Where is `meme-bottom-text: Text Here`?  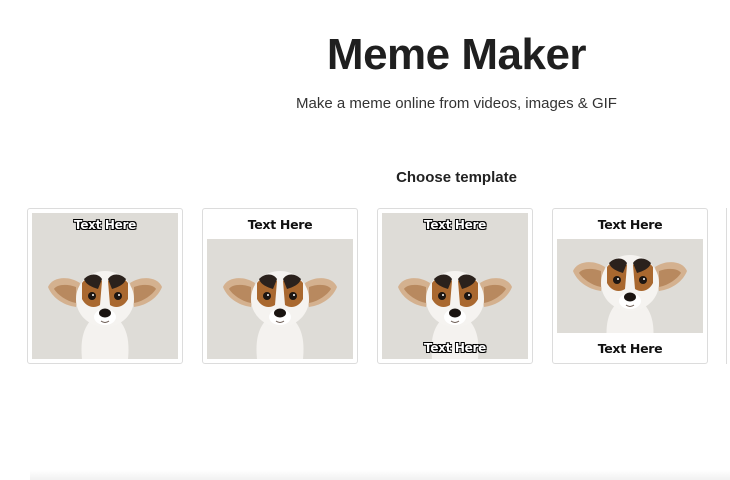 meme-bottom-text: Text Here is located at coordinates (455, 348).